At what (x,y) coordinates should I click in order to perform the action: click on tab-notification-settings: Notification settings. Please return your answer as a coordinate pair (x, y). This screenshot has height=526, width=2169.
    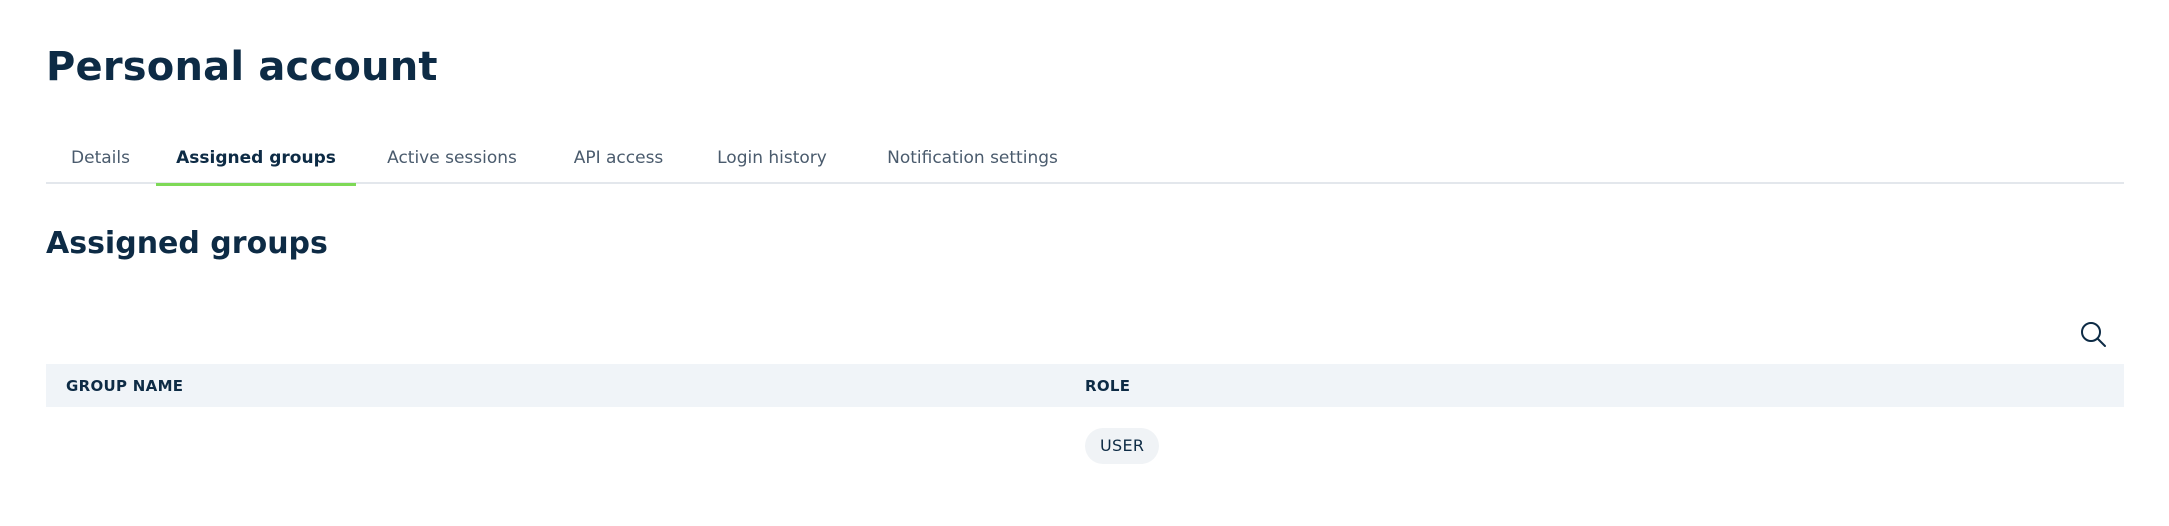
    Looking at the image, I should click on (972, 162).